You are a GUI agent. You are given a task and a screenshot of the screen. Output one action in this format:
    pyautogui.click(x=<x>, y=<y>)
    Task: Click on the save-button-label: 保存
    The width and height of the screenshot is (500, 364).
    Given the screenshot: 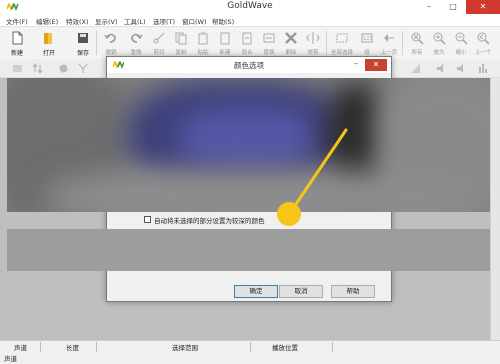 What is the action you would take?
    pyautogui.click(x=82, y=53)
    